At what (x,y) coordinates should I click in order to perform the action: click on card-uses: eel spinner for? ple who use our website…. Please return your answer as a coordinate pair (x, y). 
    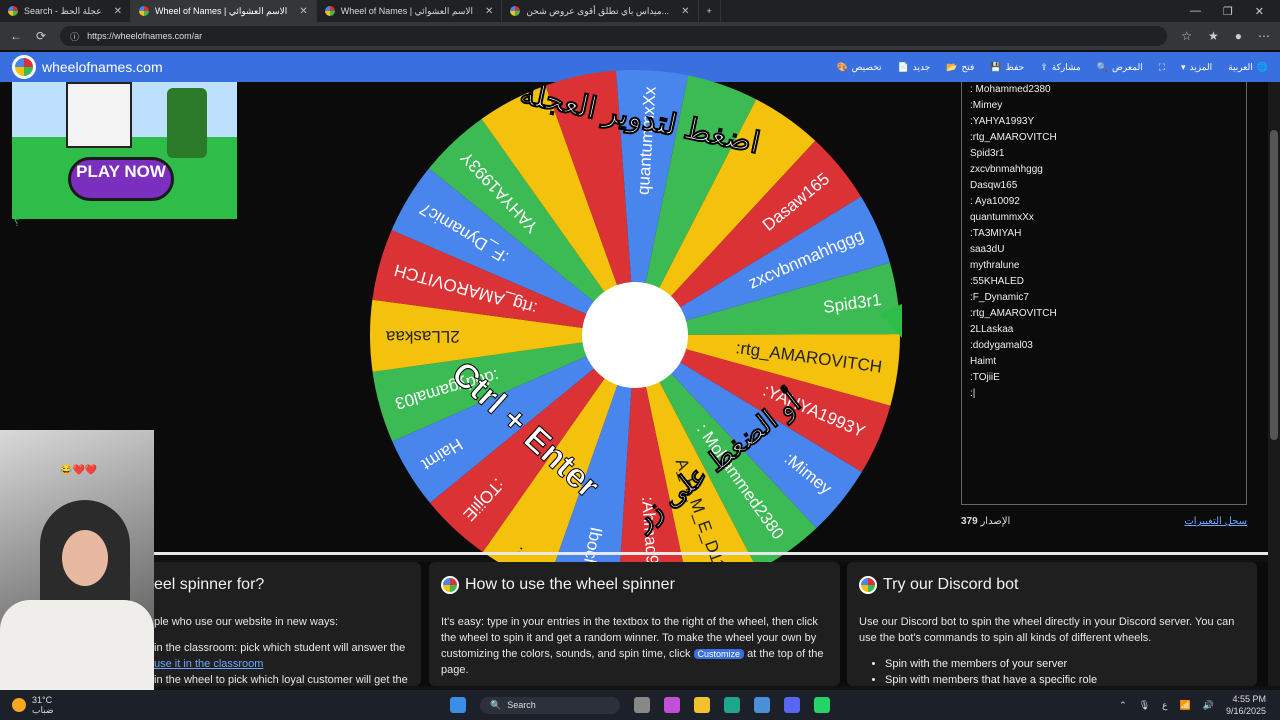
    Looking at the image, I should click on (281, 624).